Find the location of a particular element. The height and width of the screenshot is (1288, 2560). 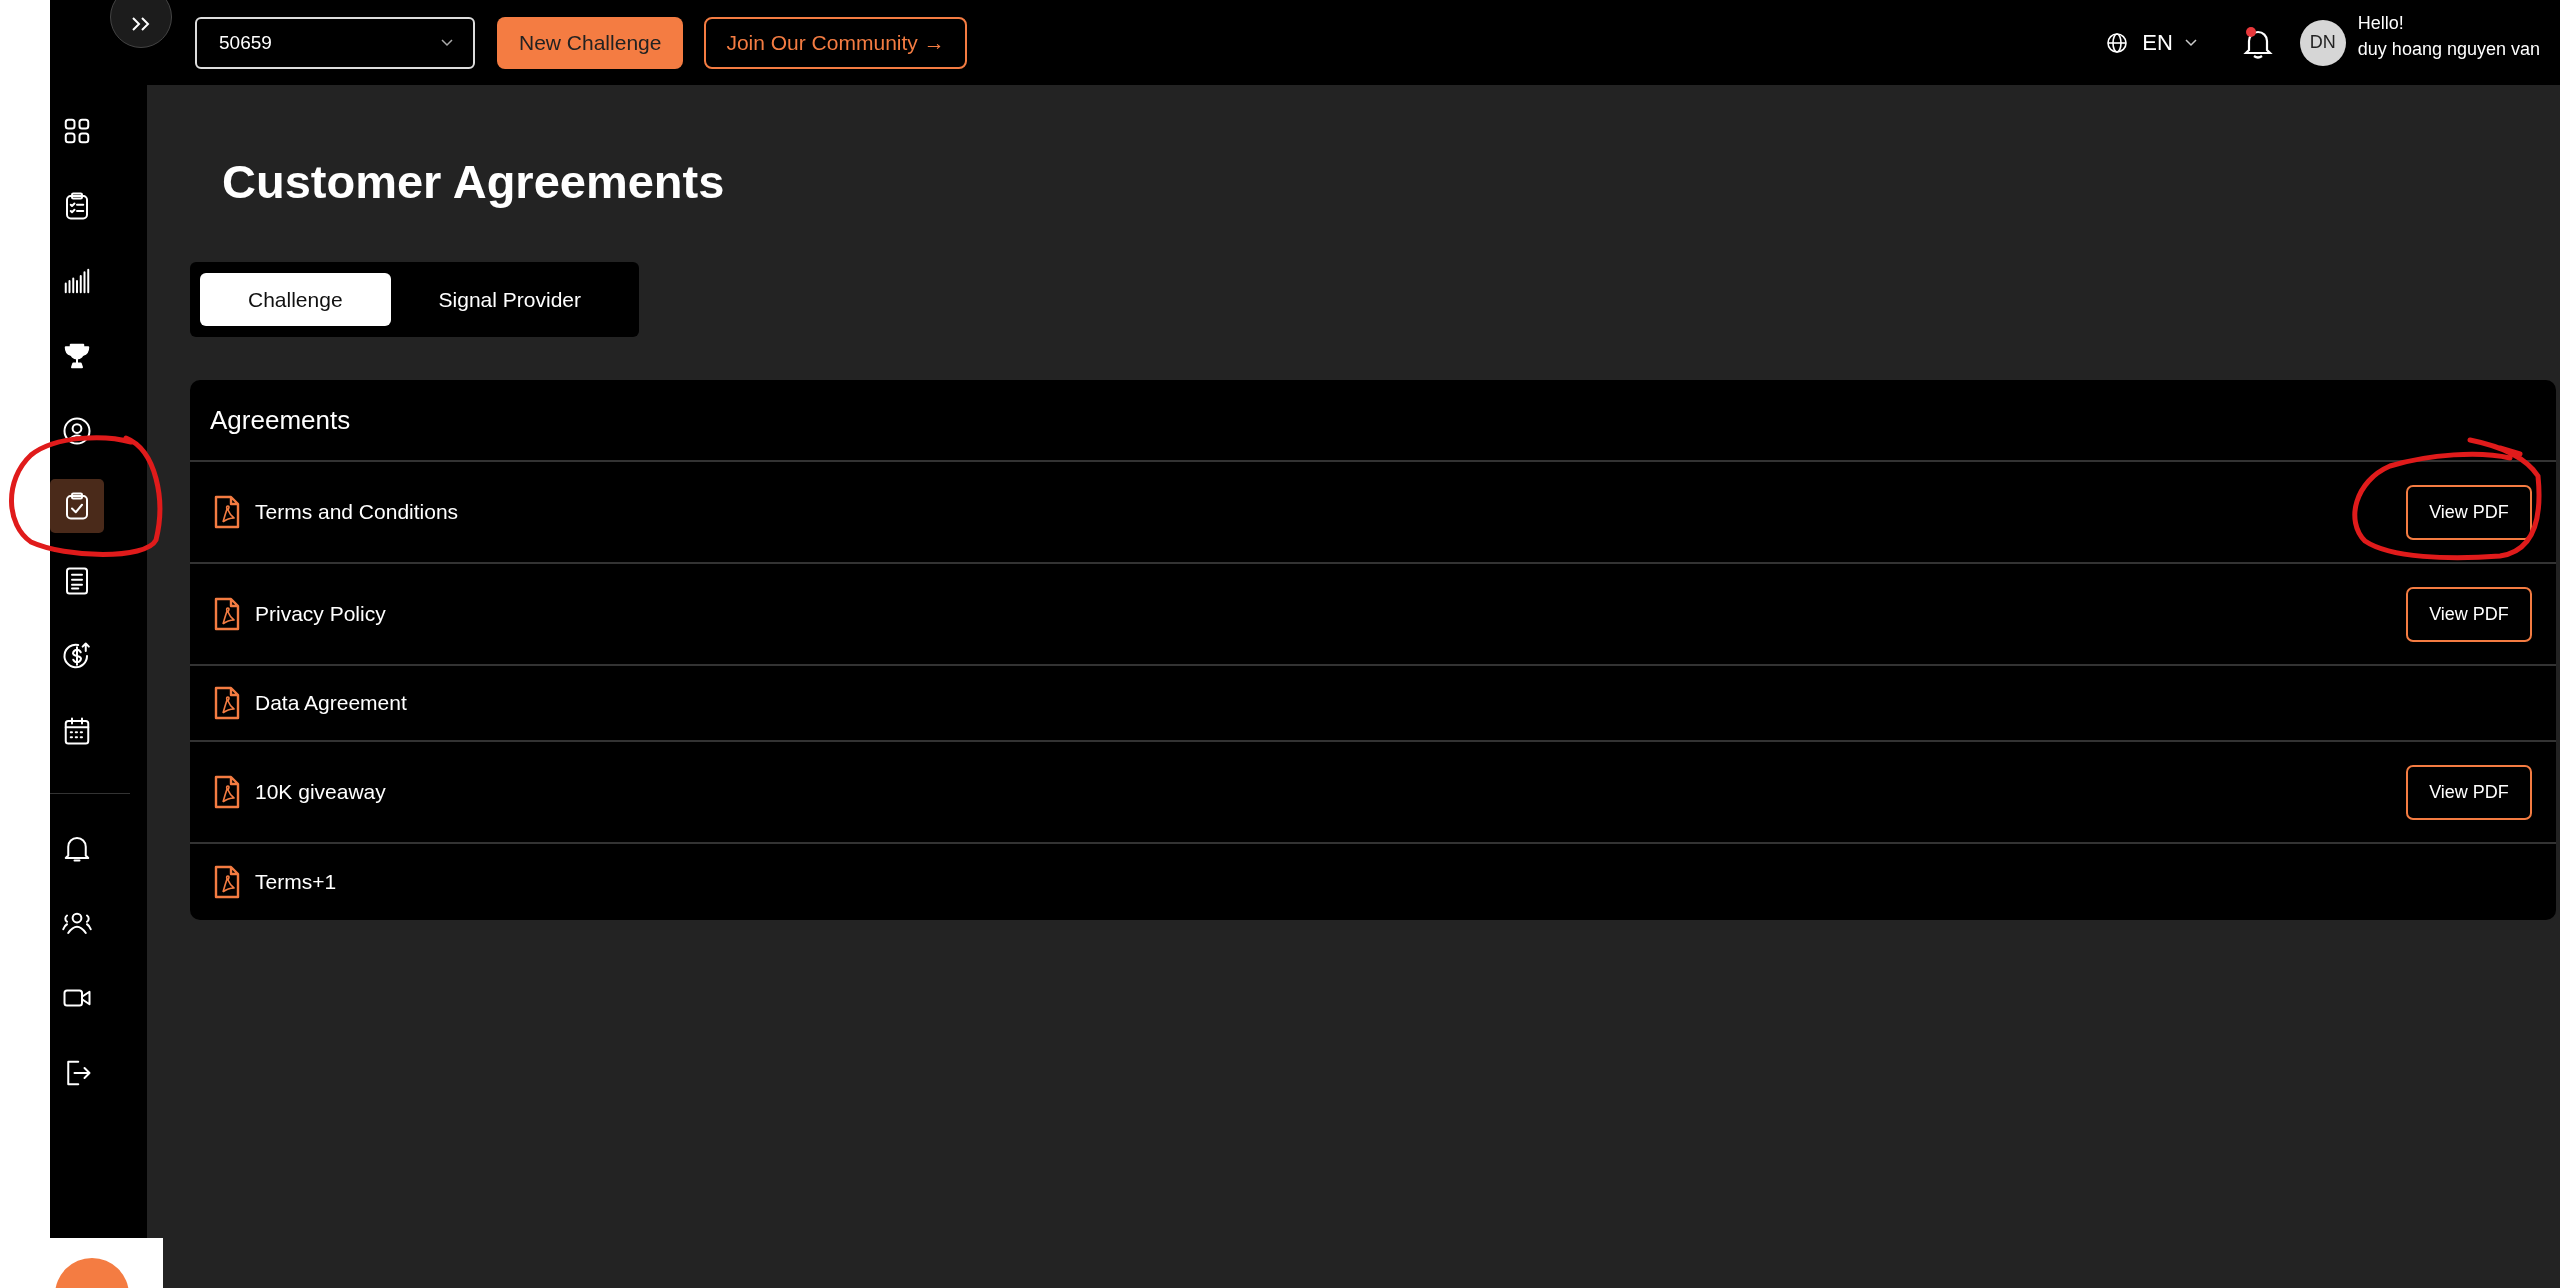

user-avatar: DN is located at coordinates (2322, 42).